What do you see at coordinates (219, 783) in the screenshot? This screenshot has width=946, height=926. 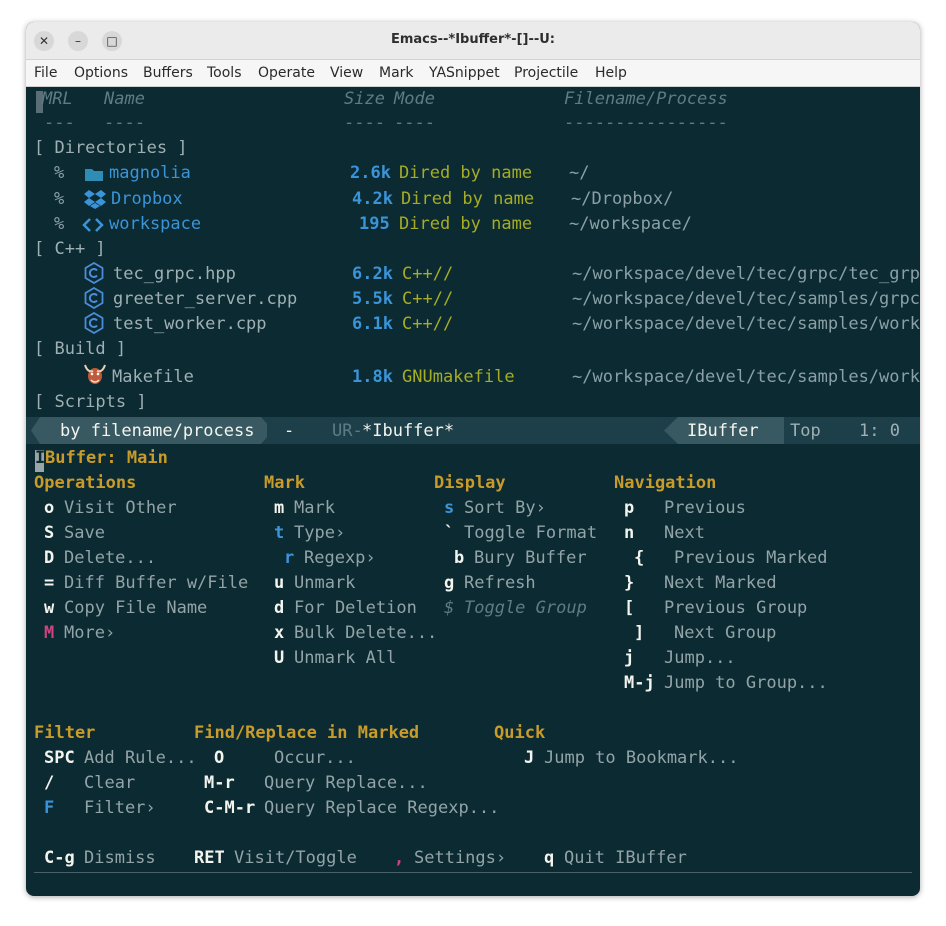 I see `key-query-replace: M-r` at bounding box center [219, 783].